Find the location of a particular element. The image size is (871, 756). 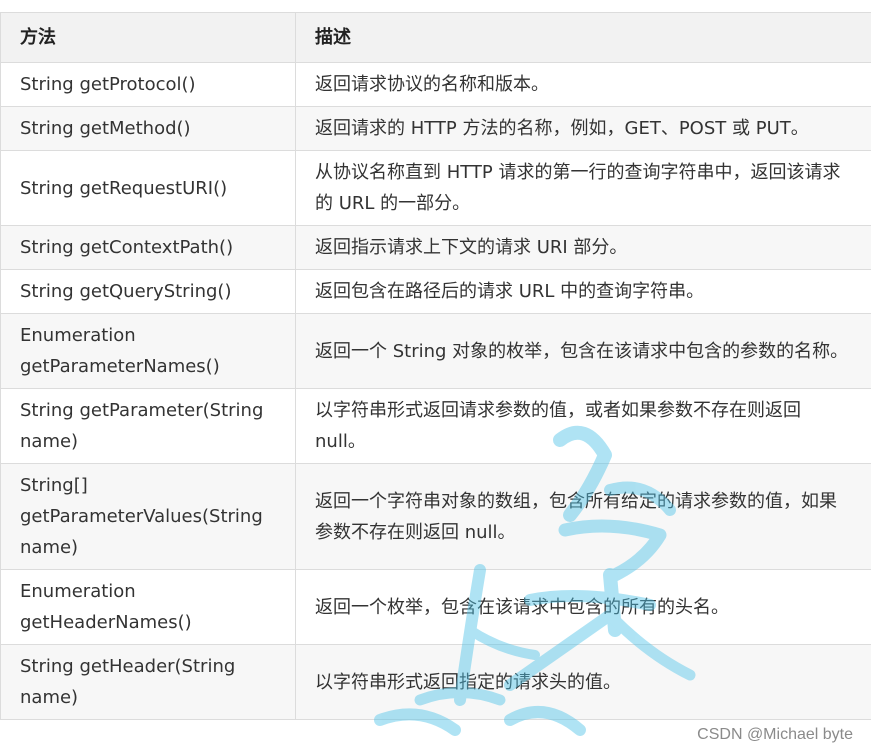

description-cell: 以字符串形式返回指定的请求头的值。 is located at coordinates (583, 682).